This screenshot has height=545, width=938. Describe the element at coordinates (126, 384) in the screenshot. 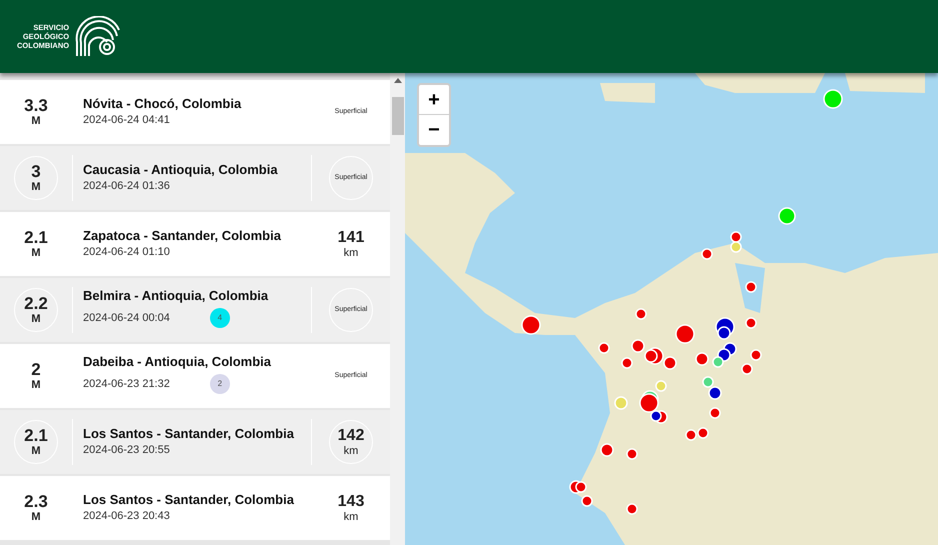

I see `event-time: 2024-06-23 21:32` at that location.